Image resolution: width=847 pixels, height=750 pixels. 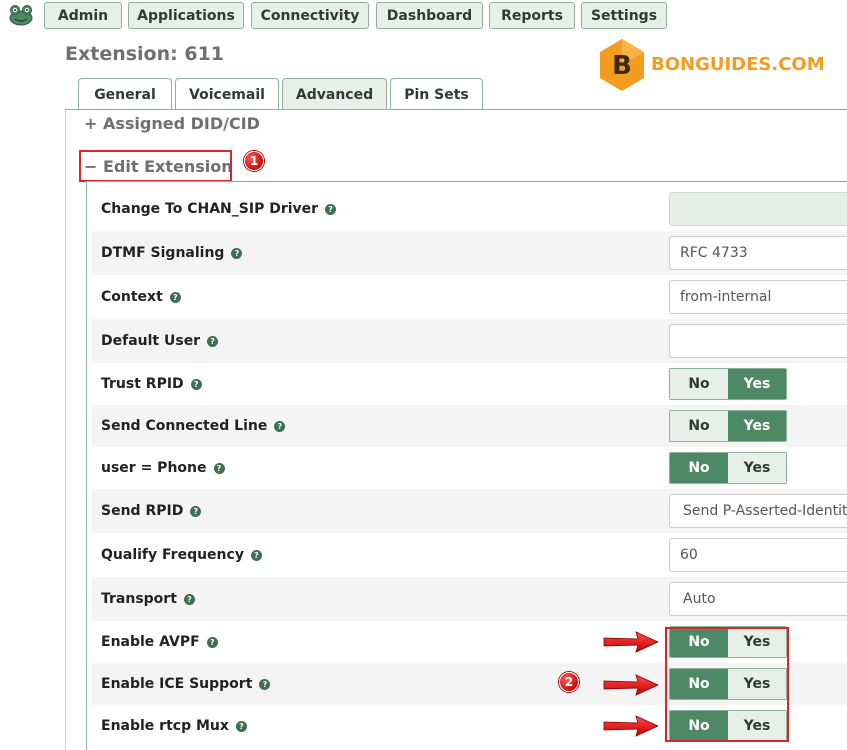 What do you see at coordinates (758, 209) in the screenshot?
I see `chan-sip-driver-field` at bounding box center [758, 209].